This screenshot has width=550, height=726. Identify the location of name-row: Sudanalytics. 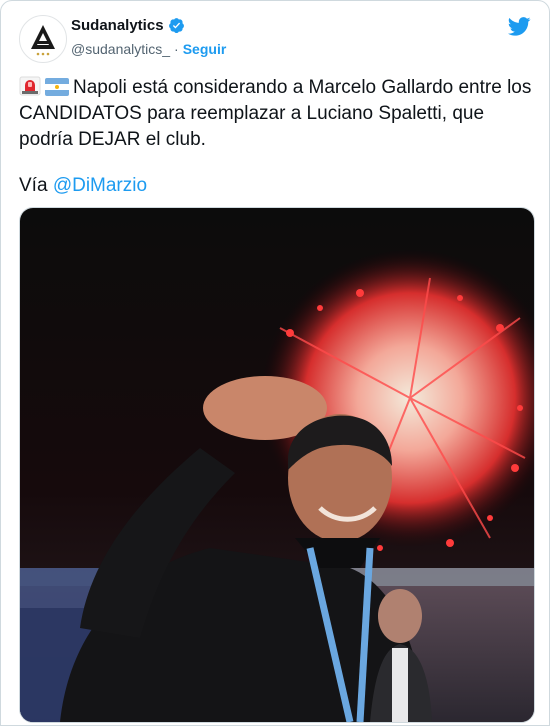
(128, 25).